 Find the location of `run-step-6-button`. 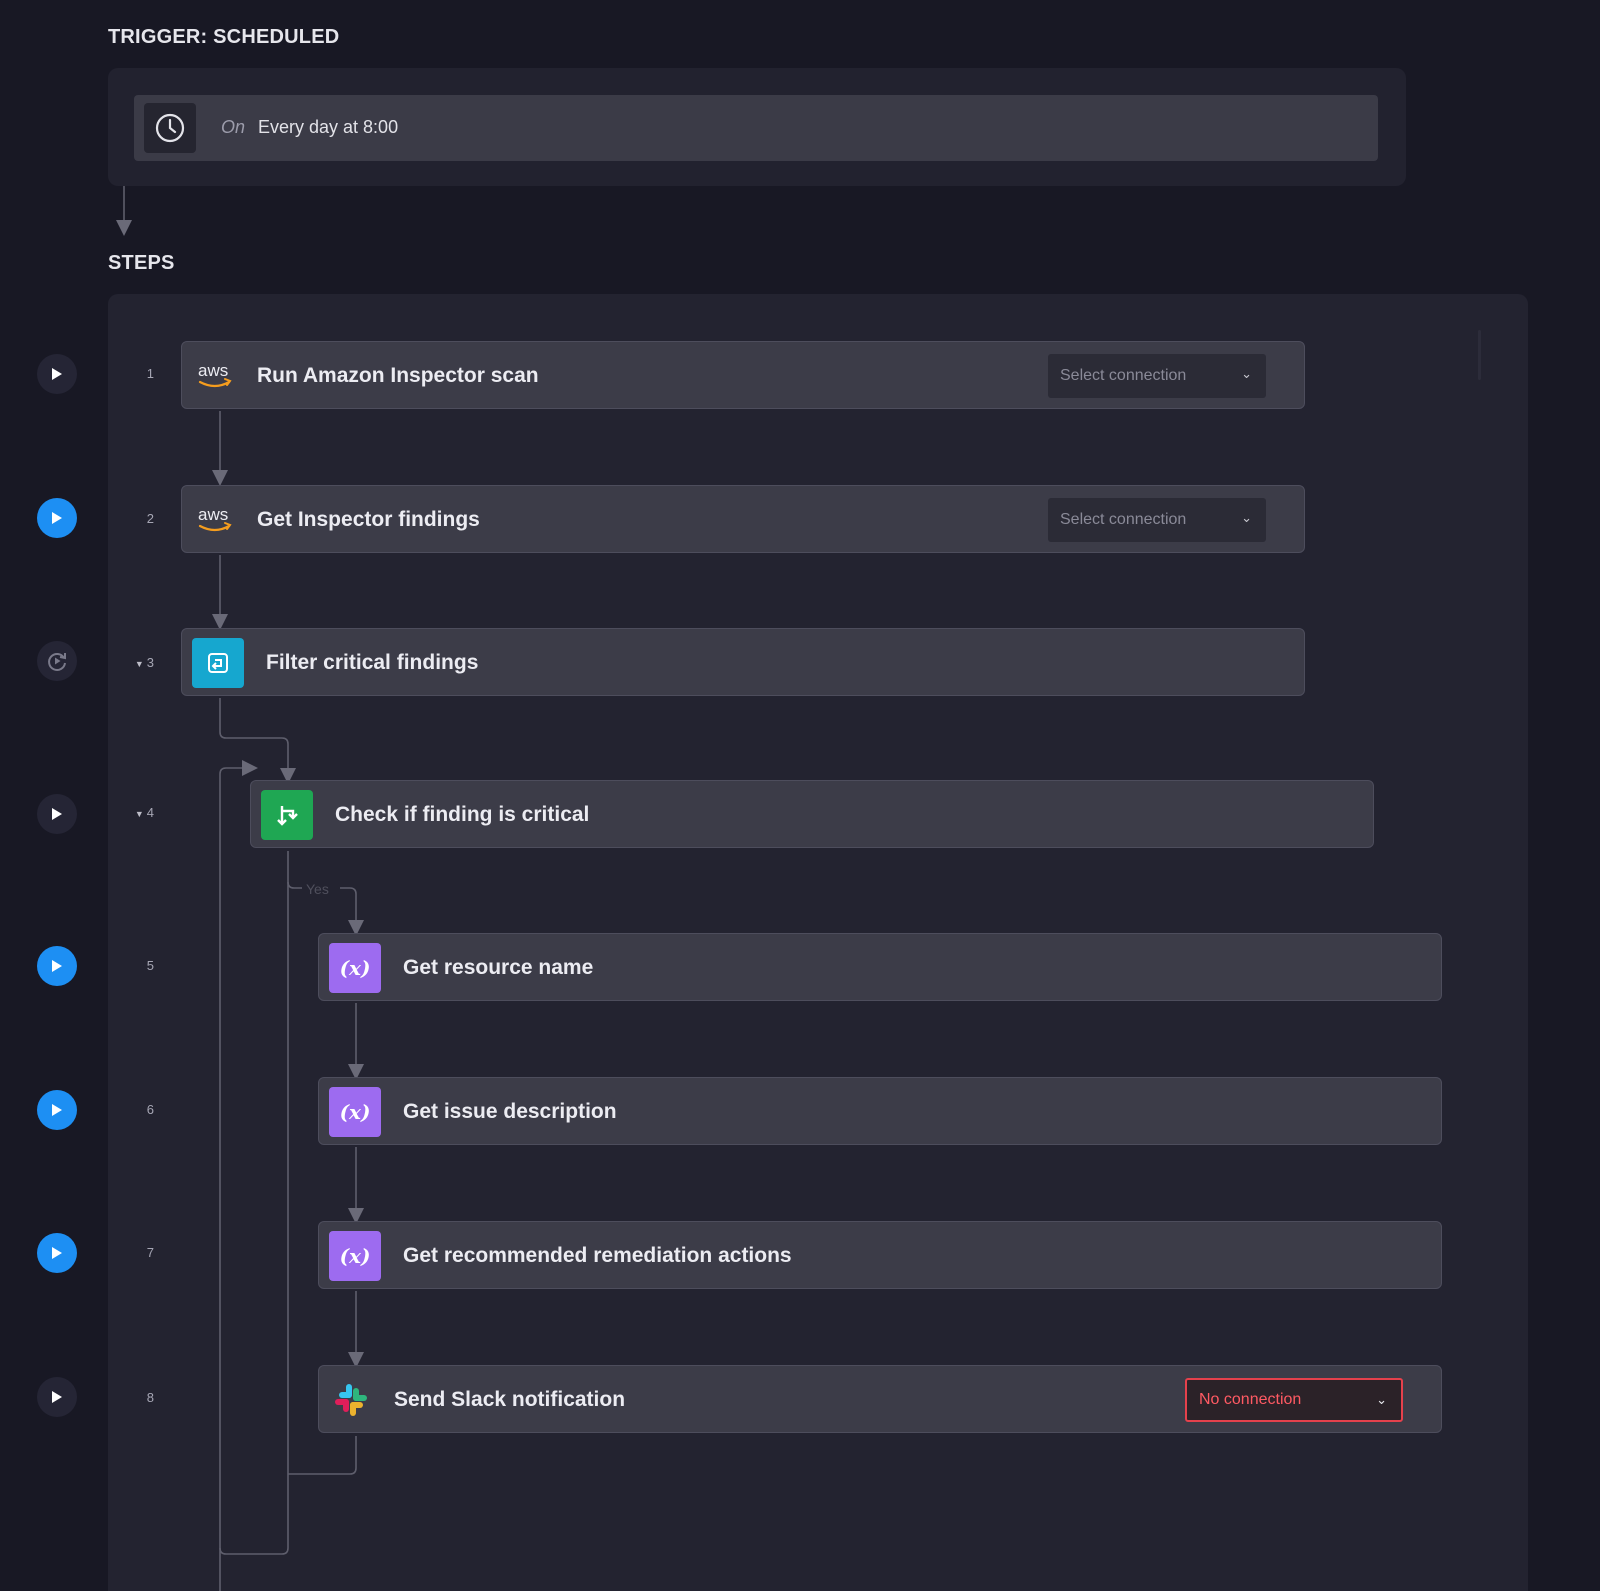

run-step-6-button is located at coordinates (57, 1110).